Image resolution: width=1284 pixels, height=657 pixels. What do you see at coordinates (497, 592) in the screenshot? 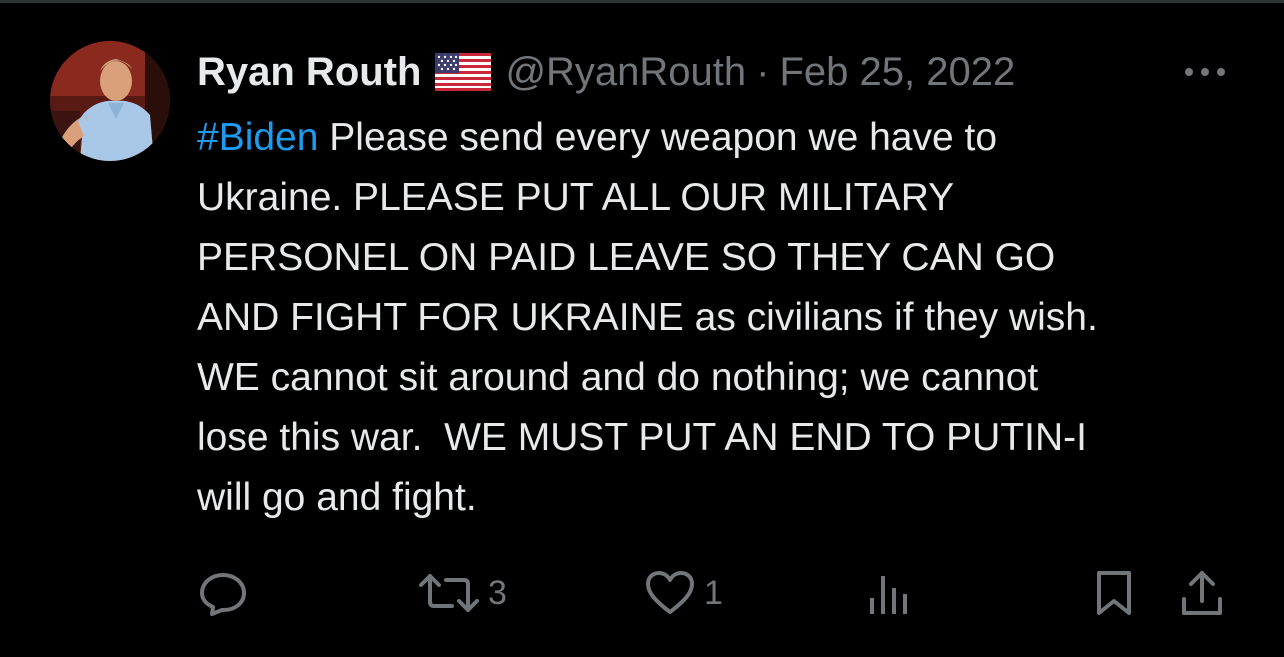
I see `retweet-count: 3` at bounding box center [497, 592].